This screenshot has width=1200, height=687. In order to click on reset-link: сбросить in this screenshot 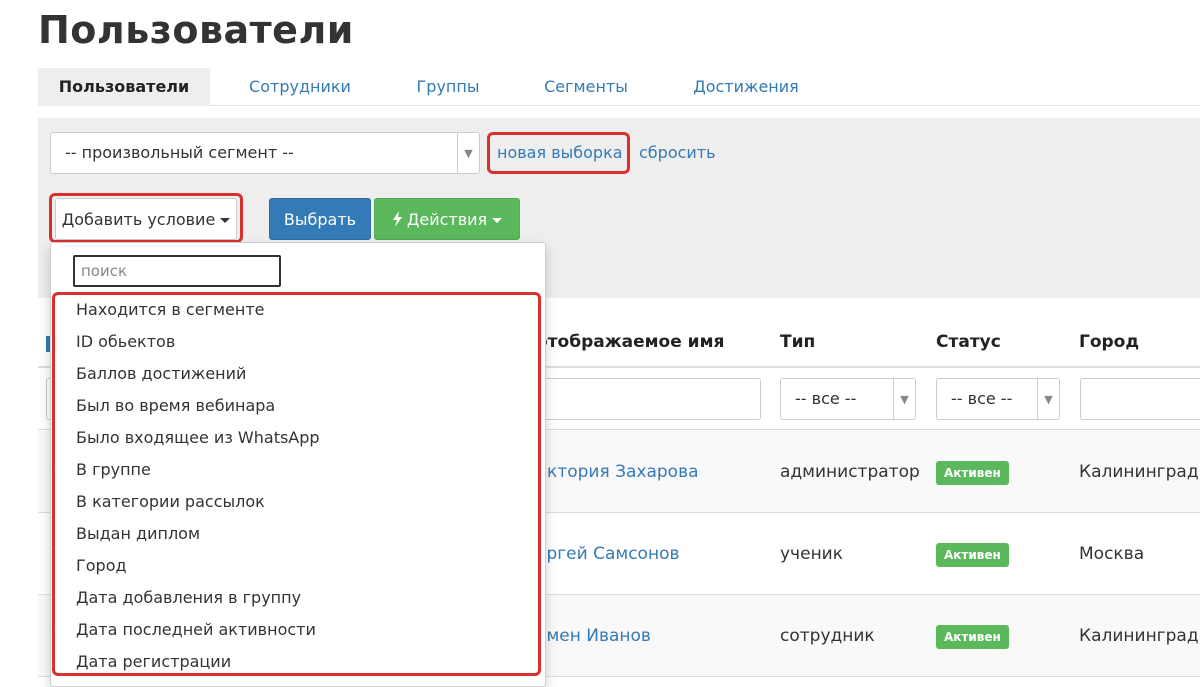, I will do `click(677, 152)`.